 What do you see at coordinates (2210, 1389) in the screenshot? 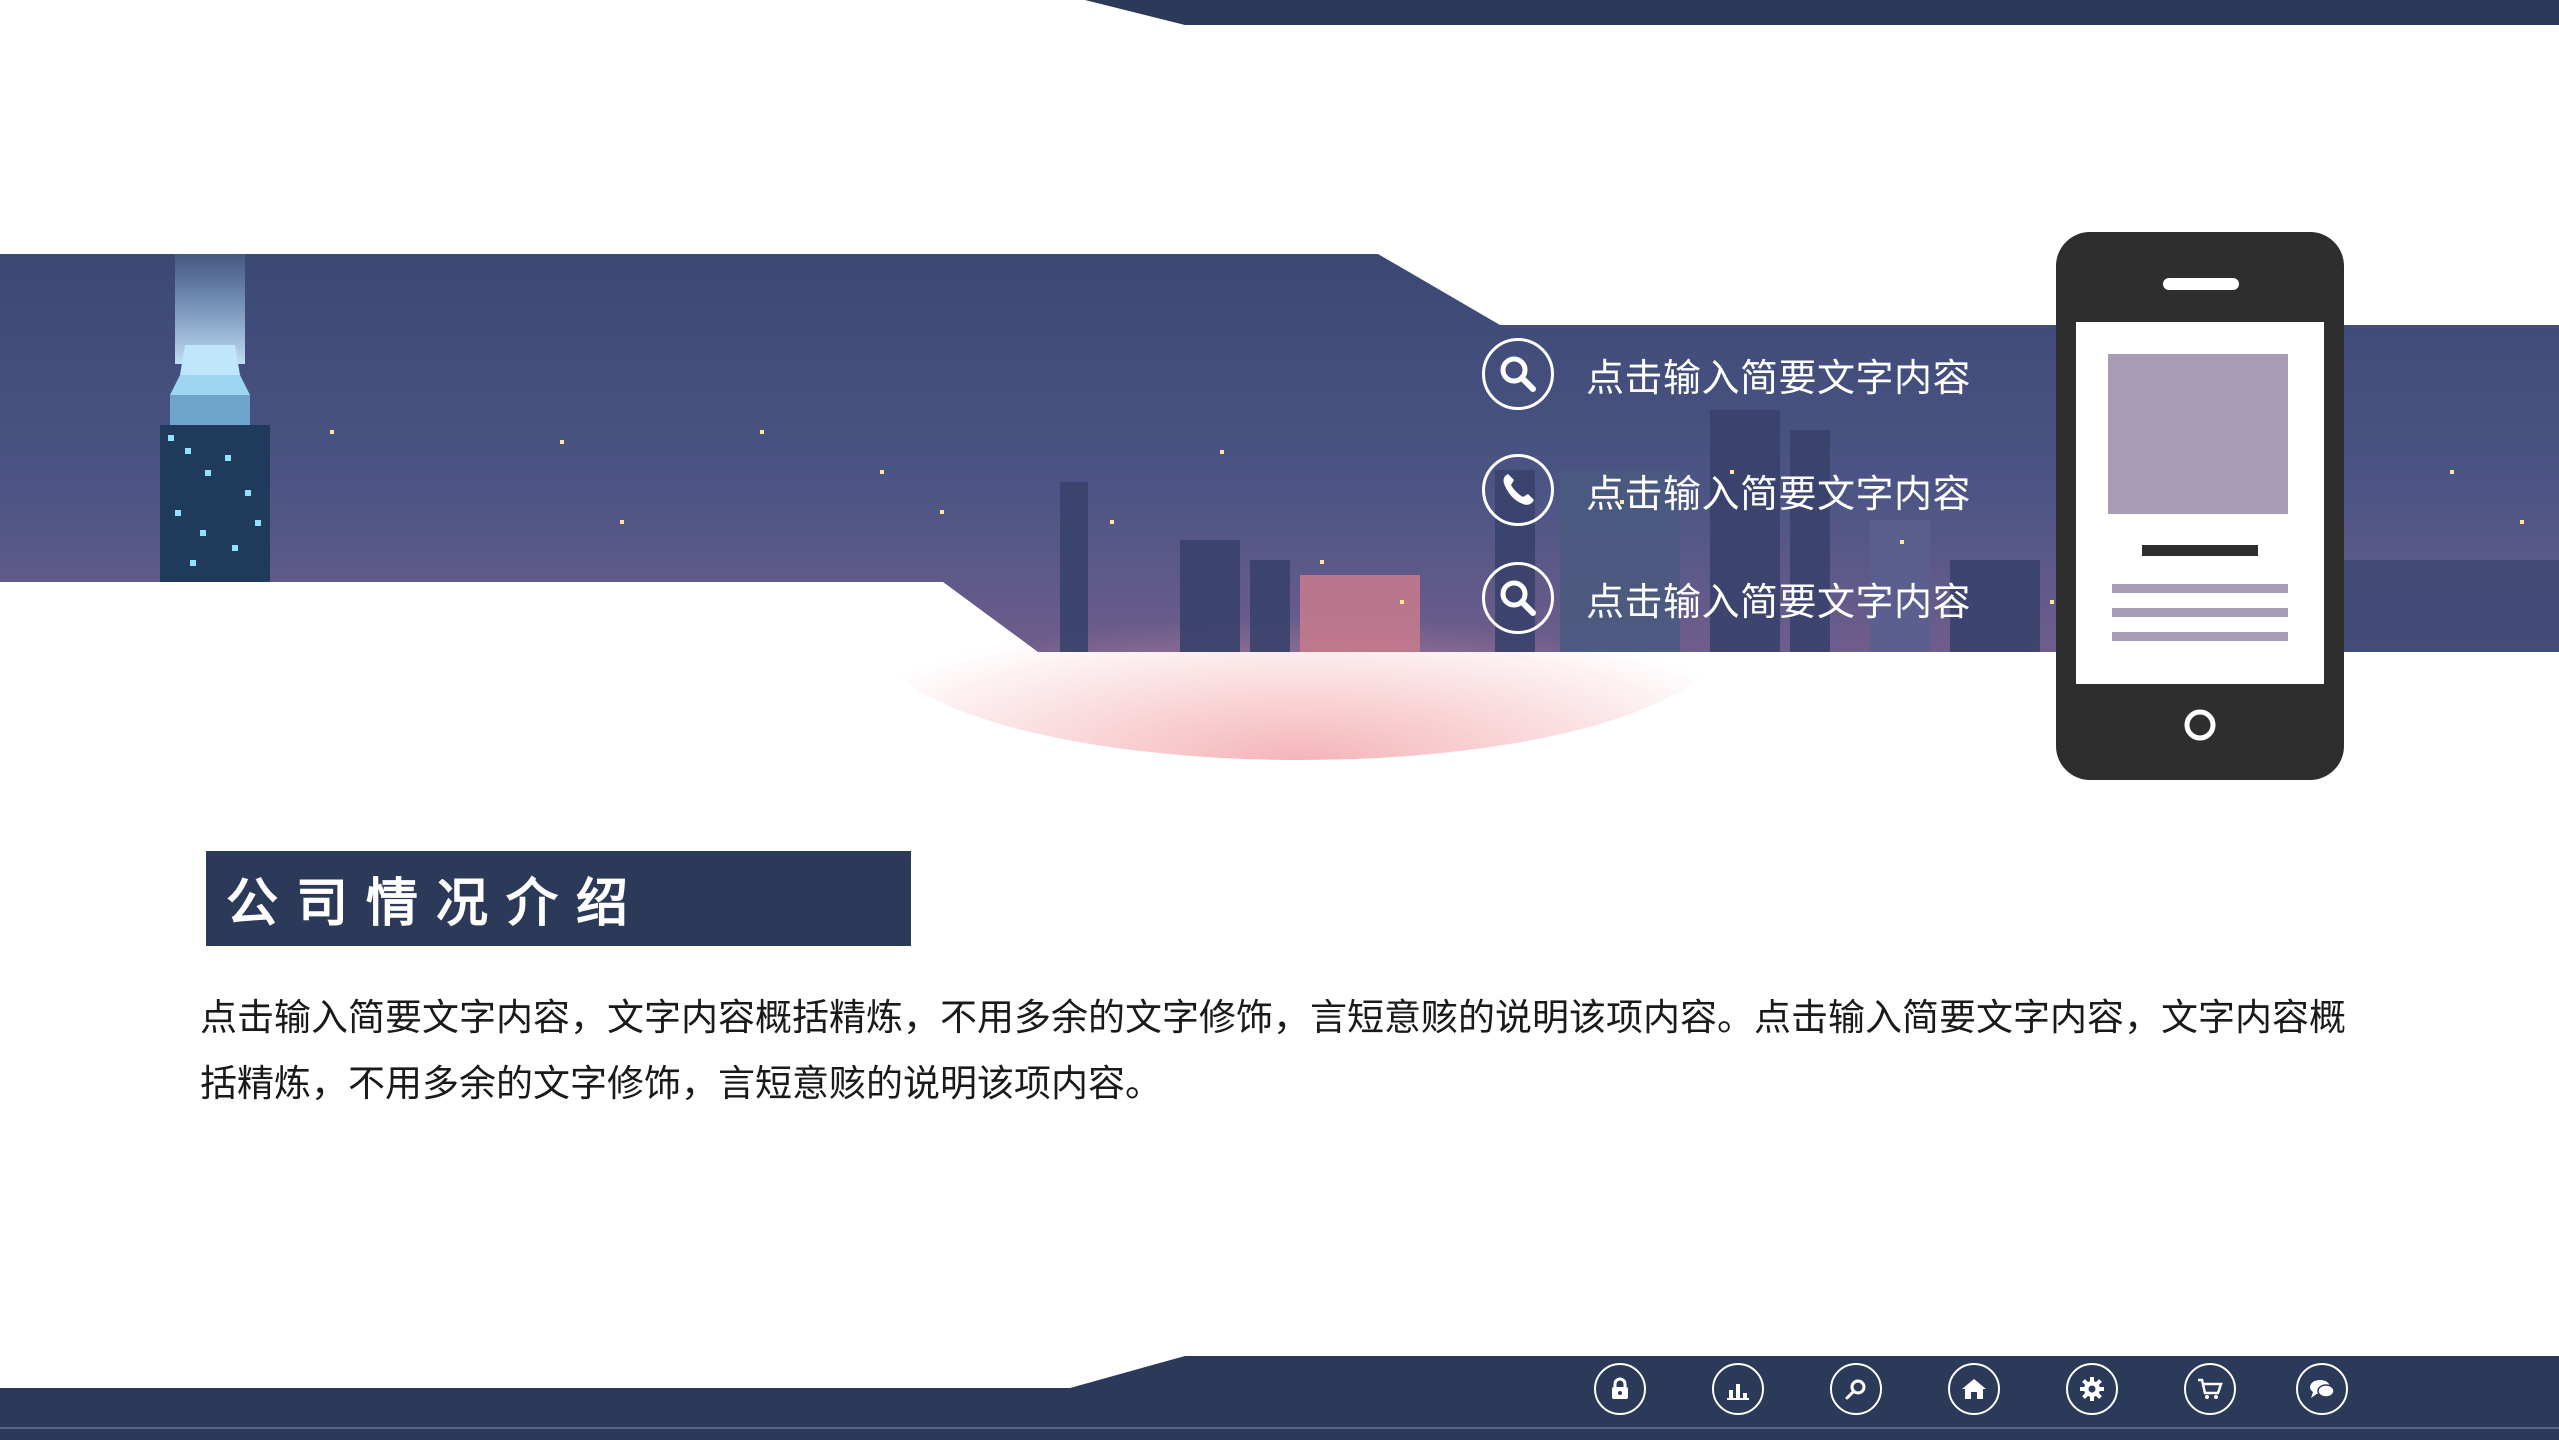
I see `cart-icon` at bounding box center [2210, 1389].